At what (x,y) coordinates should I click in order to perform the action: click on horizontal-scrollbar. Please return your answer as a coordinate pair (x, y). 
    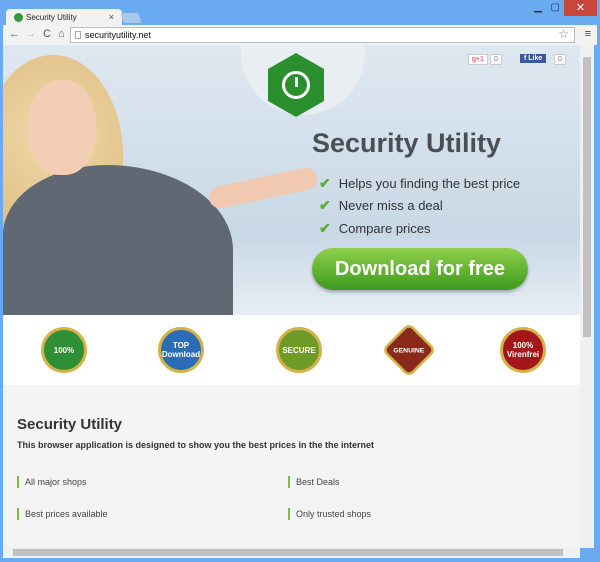
    Looking at the image, I should click on (291, 552).